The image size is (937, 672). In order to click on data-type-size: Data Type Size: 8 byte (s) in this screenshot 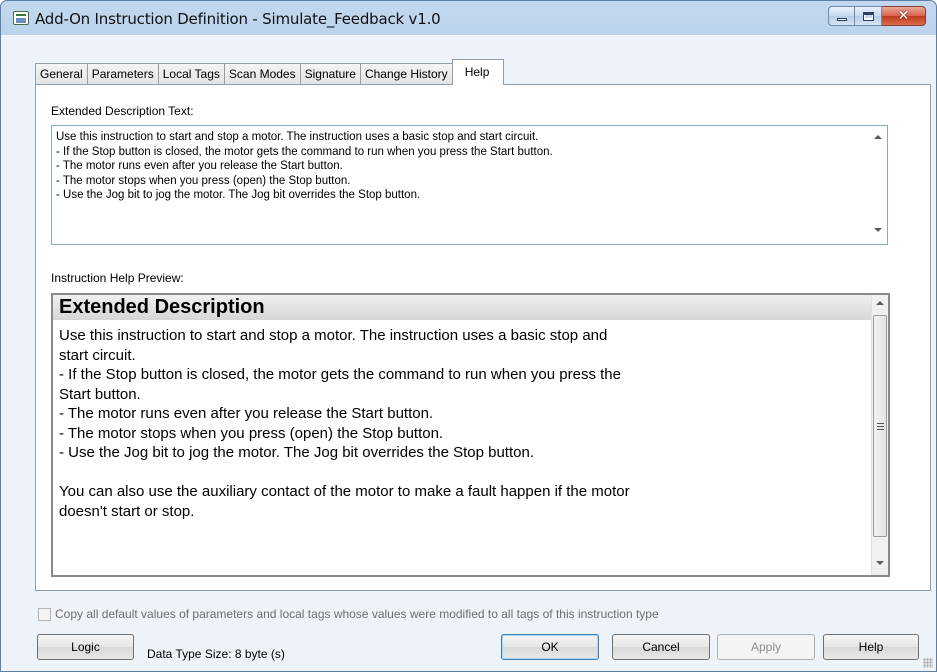, I will do `click(216, 654)`.